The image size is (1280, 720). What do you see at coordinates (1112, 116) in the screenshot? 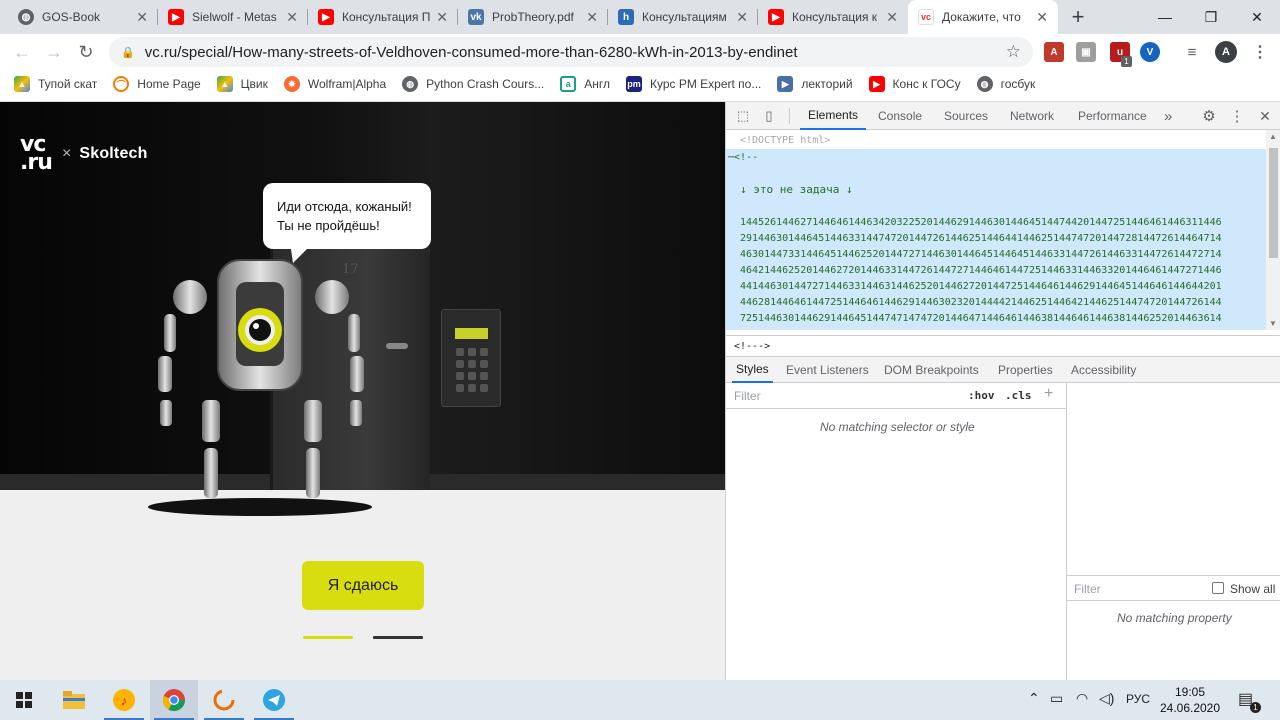
I see `tab-performance: Performance` at bounding box center [1112, 116].